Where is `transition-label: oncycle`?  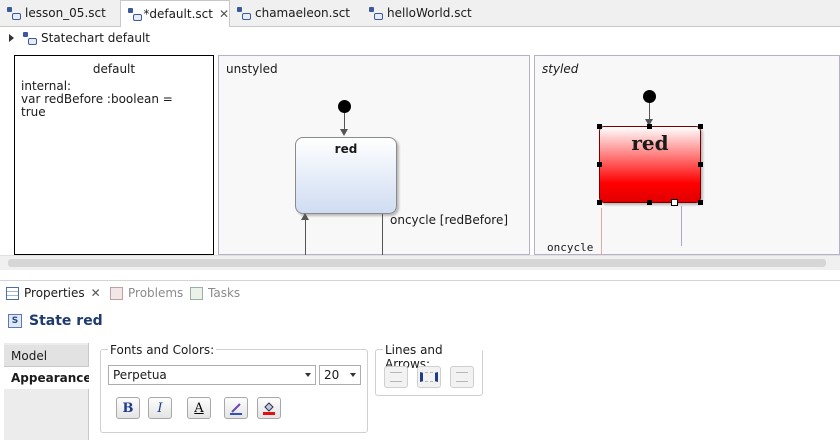 transition-label: oncycle is located at coordinates (570, 247).